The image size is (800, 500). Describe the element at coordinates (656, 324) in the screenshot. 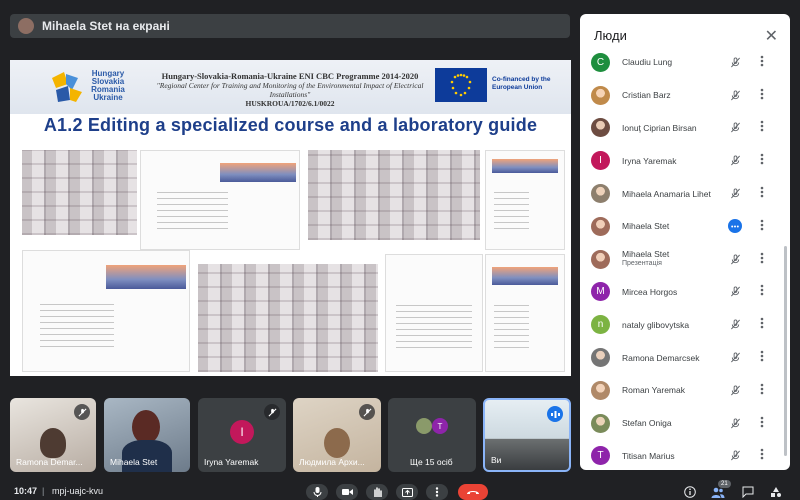

I see `participant-name: nataly glibovytska` at that location.